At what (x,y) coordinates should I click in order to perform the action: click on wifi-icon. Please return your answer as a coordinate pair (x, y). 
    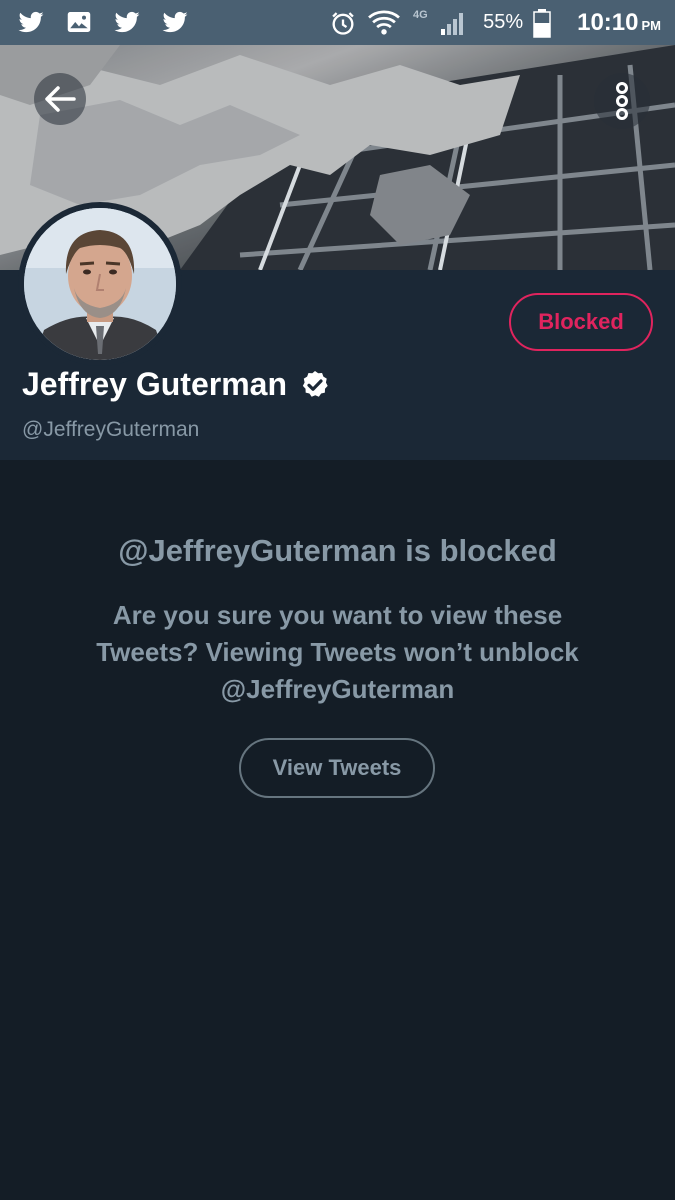
    Looking at the image, I should click on (384, 22).